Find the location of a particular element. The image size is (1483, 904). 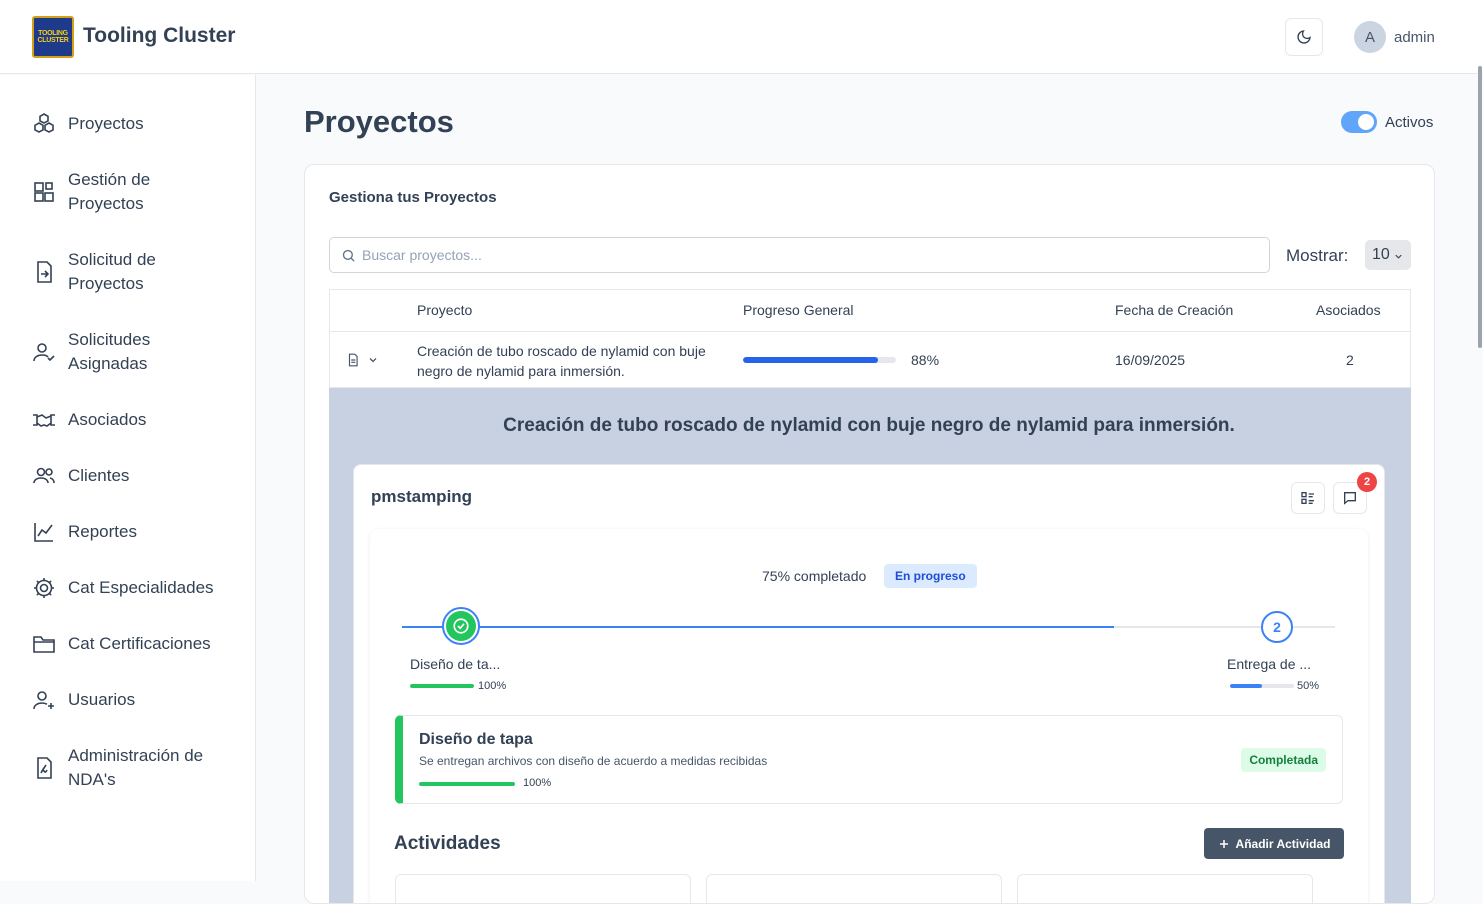

sidebar-item-solicitudes-asignadas: Solicitudes Asignadas is located at coordinates (91, 351).